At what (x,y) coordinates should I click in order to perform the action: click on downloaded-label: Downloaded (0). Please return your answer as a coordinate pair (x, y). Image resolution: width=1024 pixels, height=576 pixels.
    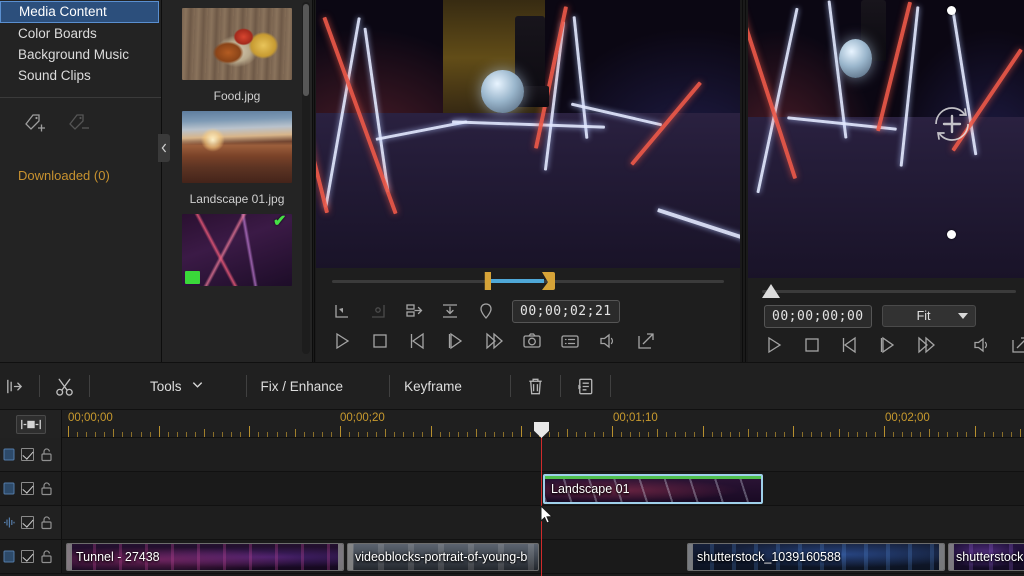
    Looking at the image, I should click on (80, 159).